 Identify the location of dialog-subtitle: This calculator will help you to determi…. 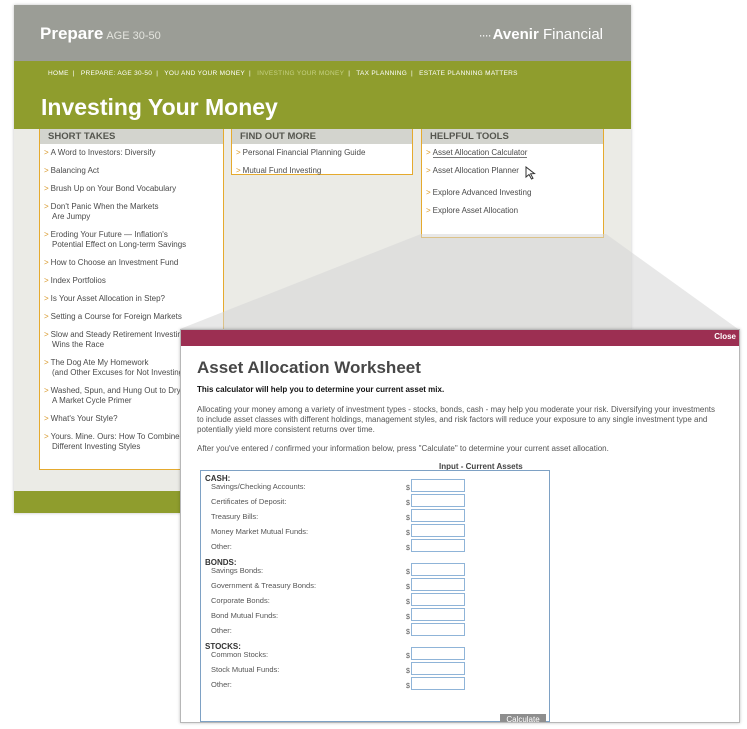
(321, 389).